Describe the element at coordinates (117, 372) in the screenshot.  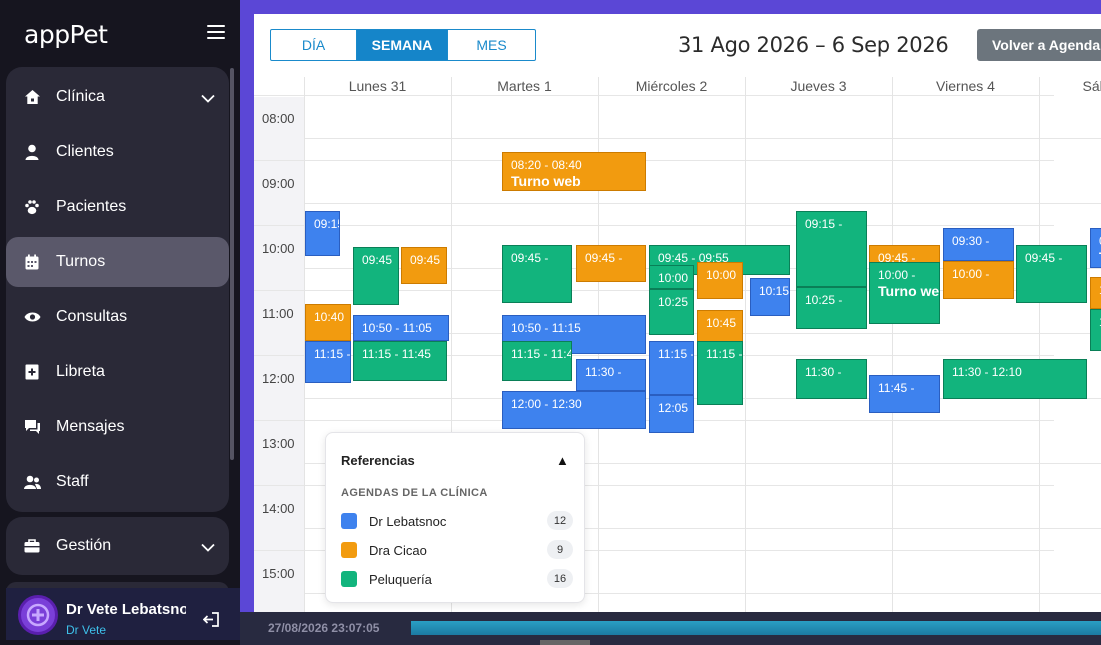
I see `sidebar-item-libreta: Libreta` at that location.